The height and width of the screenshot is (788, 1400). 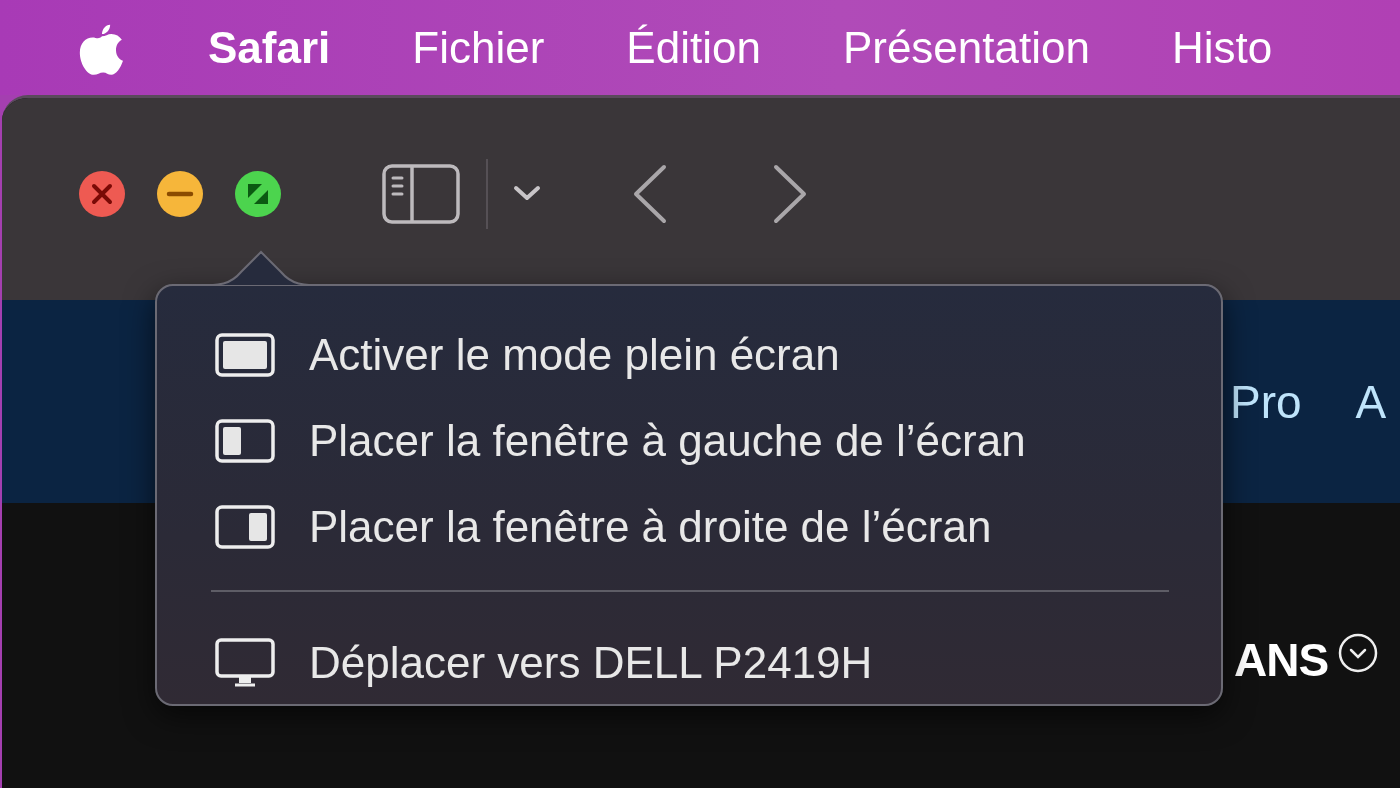 I want to click on menu-item: Placer la fenêtre à gauche de l’écran, so click(x=718, y=441).